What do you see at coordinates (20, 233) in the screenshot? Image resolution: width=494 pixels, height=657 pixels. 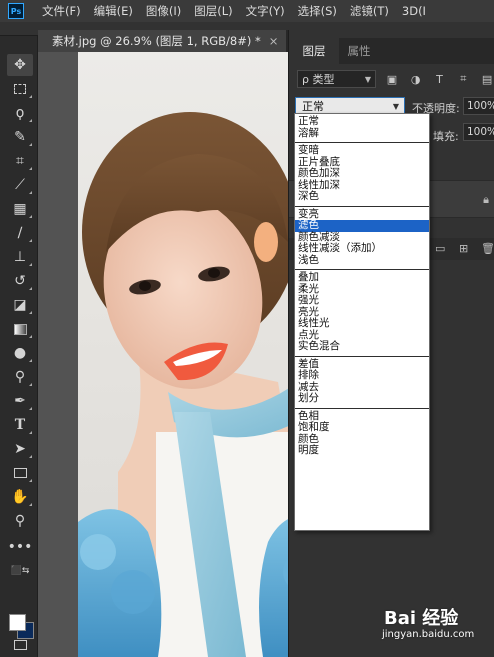 I see `brush-tool-icon: ∕` at bounding box center [20, 233].